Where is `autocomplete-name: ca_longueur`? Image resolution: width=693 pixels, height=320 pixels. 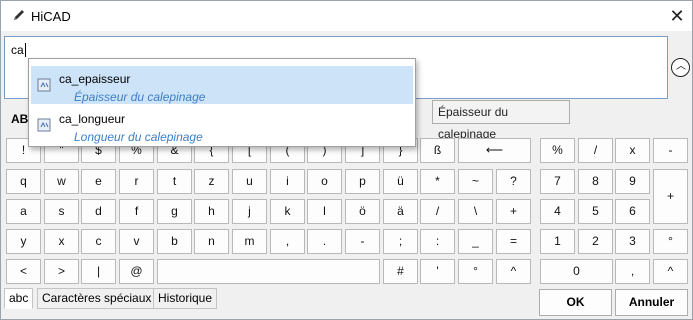
autocomplete-name: ca_longueur is located at coordinates (92, 119).